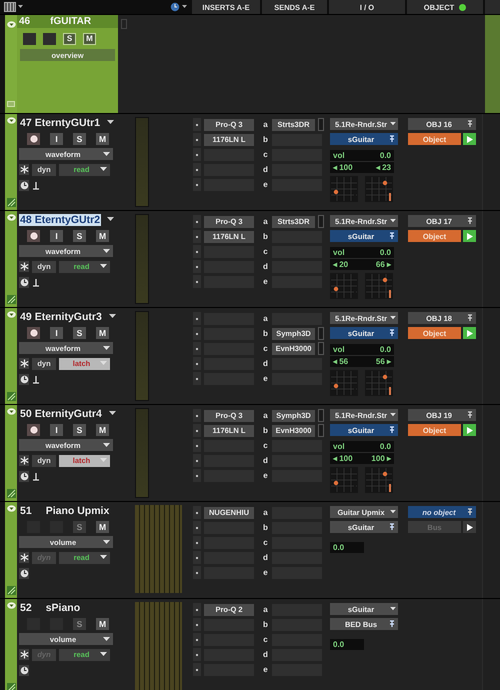  What do you see at coordinates (383, 167) in the screenshot?
I see `pan-value: ◂ 23` at bounding box center [383, 167].